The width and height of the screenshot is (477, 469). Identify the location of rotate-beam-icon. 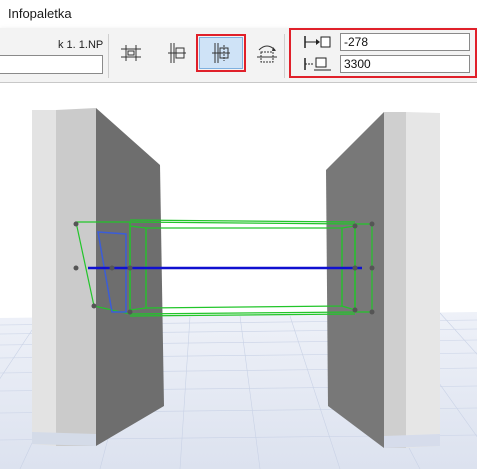
(267, 54).